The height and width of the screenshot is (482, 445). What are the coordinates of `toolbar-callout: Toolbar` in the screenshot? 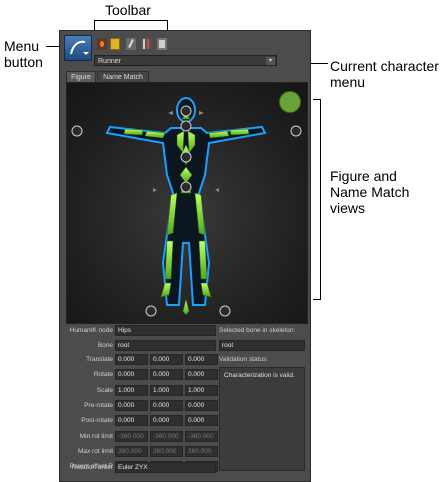 It's located at (128, 10).